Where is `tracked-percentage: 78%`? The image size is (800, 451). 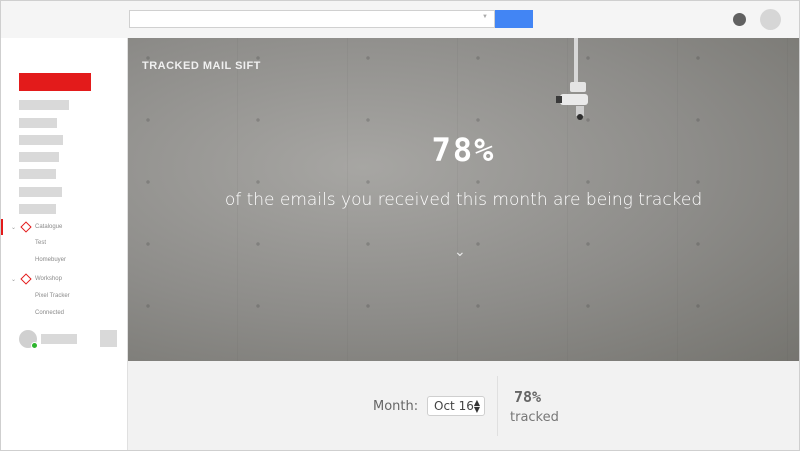 tracked-percentage: 78% is located at coordinates (463, 150).